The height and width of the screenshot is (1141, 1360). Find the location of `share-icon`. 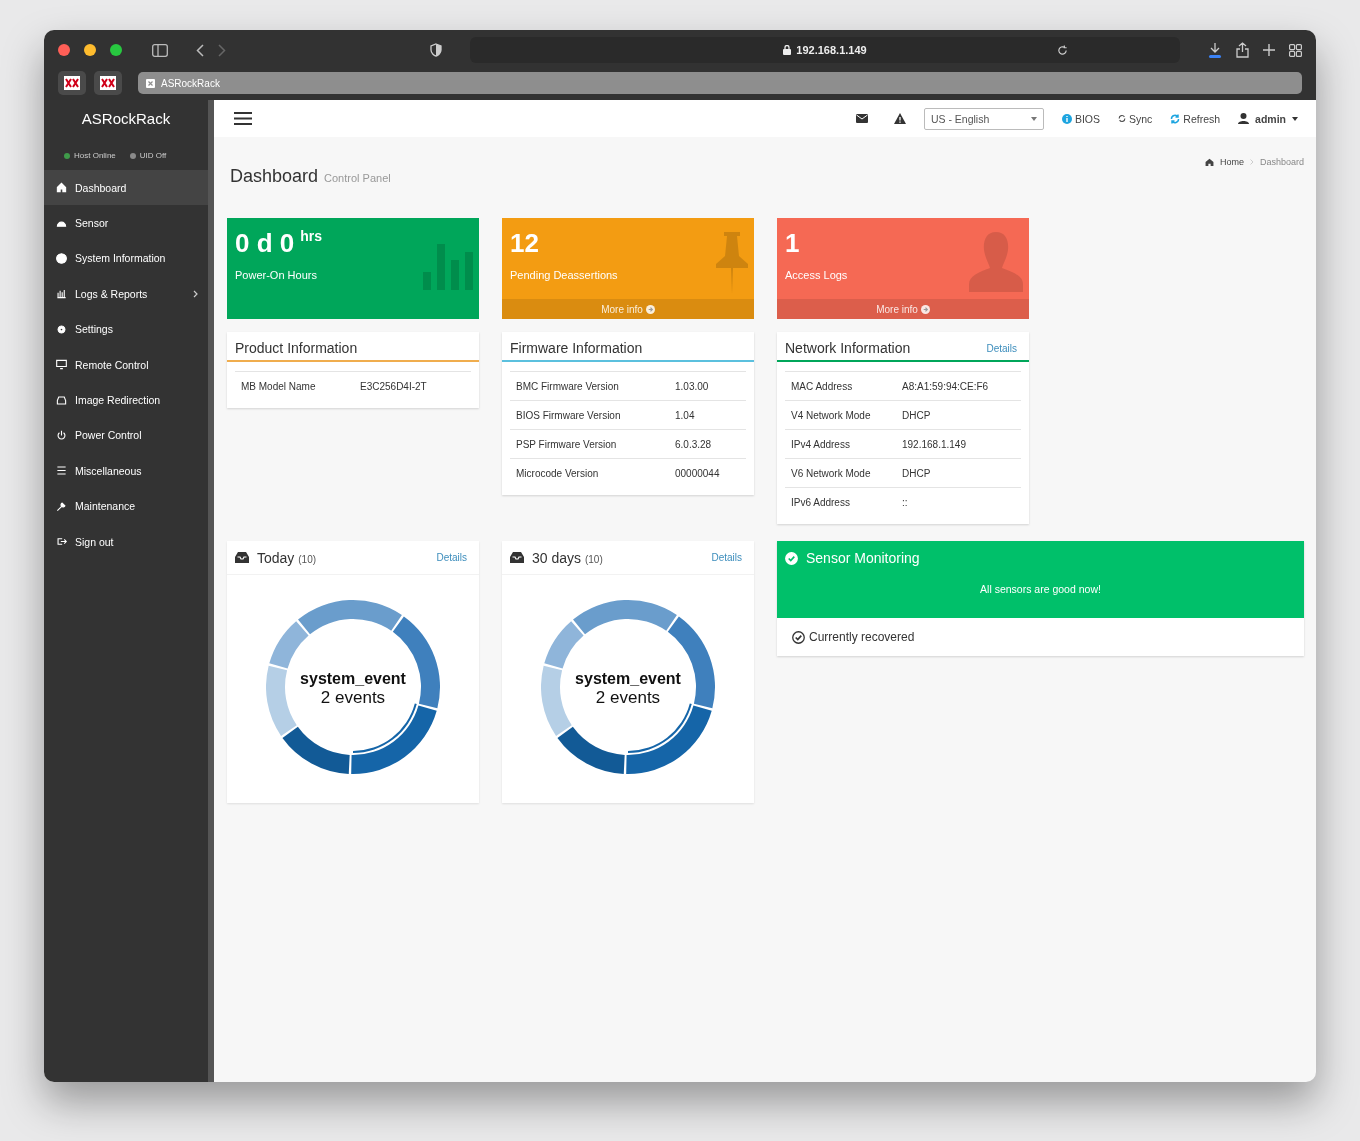

share-icon is located at coordinates (1242, 50).